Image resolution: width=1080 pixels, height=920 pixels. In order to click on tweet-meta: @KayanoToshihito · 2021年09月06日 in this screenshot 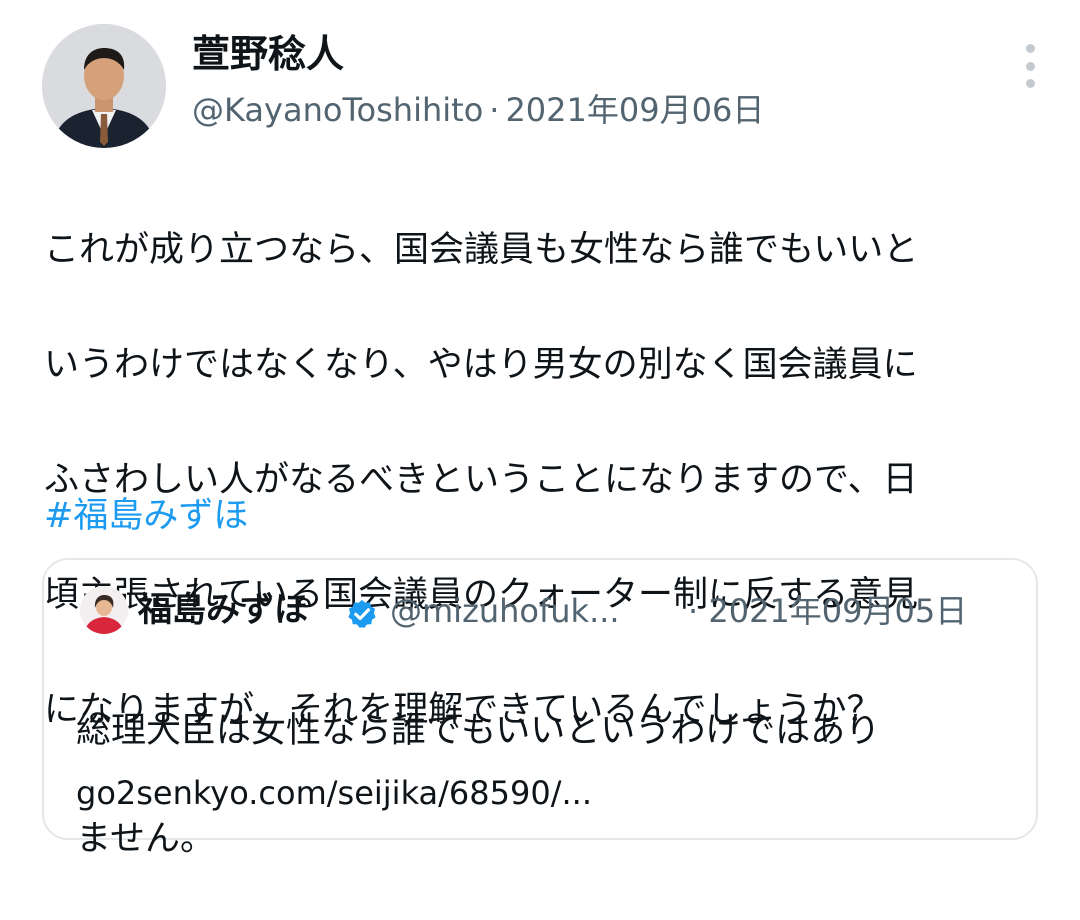, I will do `click(478, 110)`.